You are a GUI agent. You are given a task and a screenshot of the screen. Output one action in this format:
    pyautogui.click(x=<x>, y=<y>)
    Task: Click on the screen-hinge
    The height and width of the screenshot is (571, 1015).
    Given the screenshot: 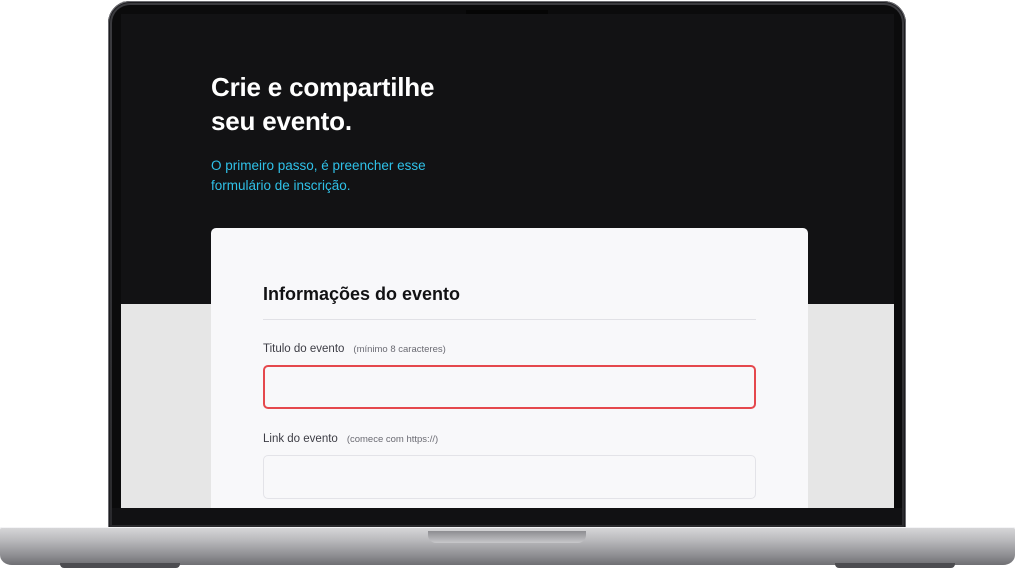 What is the action you would take?
    pyautogui.click(x=507, y=516)
    